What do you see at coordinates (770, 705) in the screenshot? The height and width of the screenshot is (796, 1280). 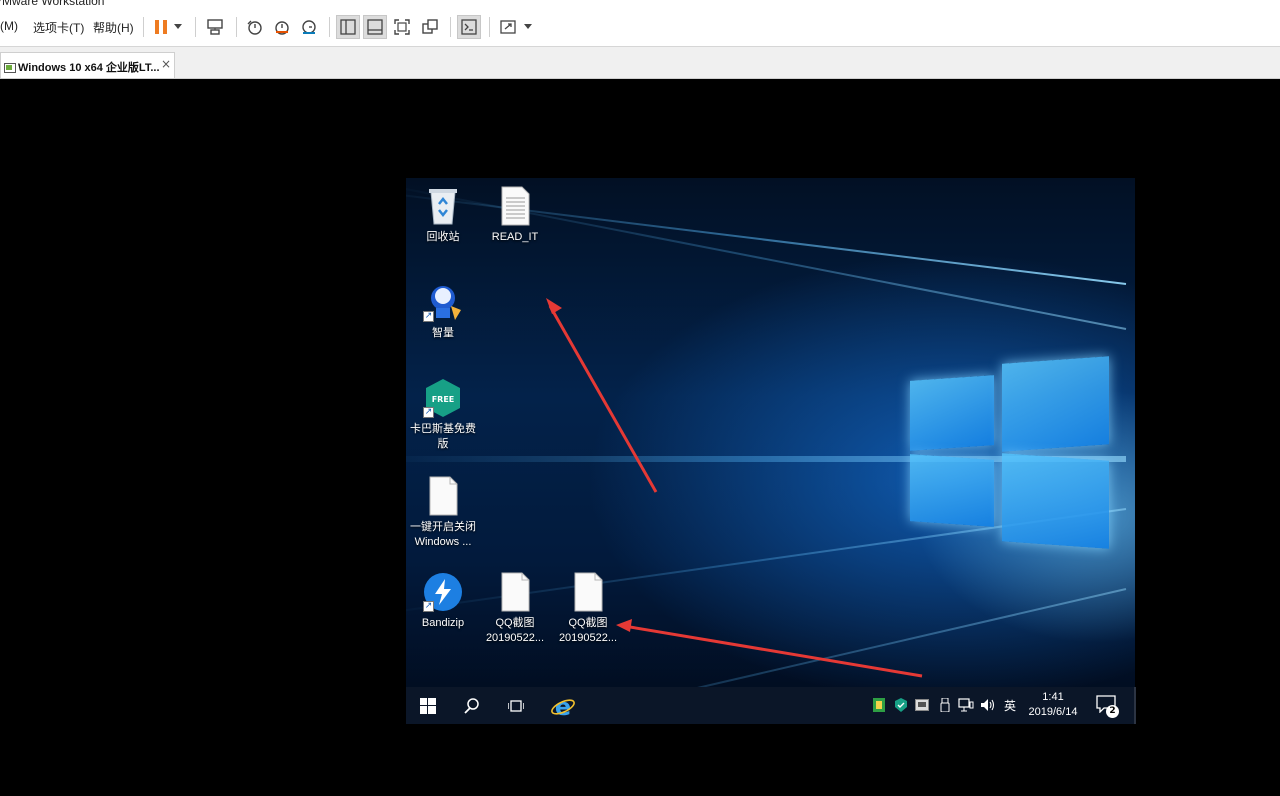 I see `taskbar: e 英 1:41 2019/6/14 2` at bounding box center [770, 705].